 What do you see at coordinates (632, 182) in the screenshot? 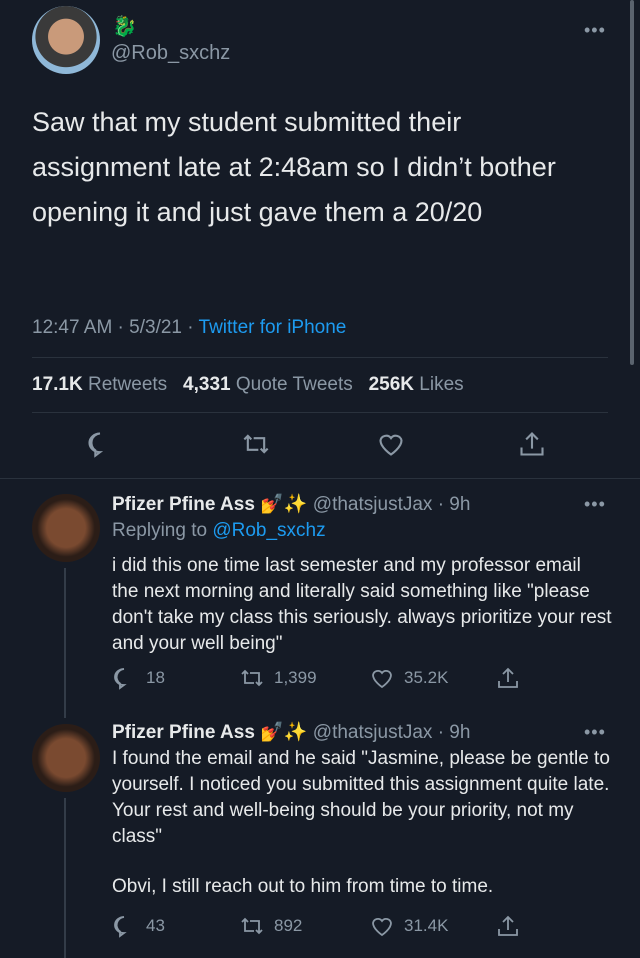
I see `scrollbar` at bounding box center [632, 182].